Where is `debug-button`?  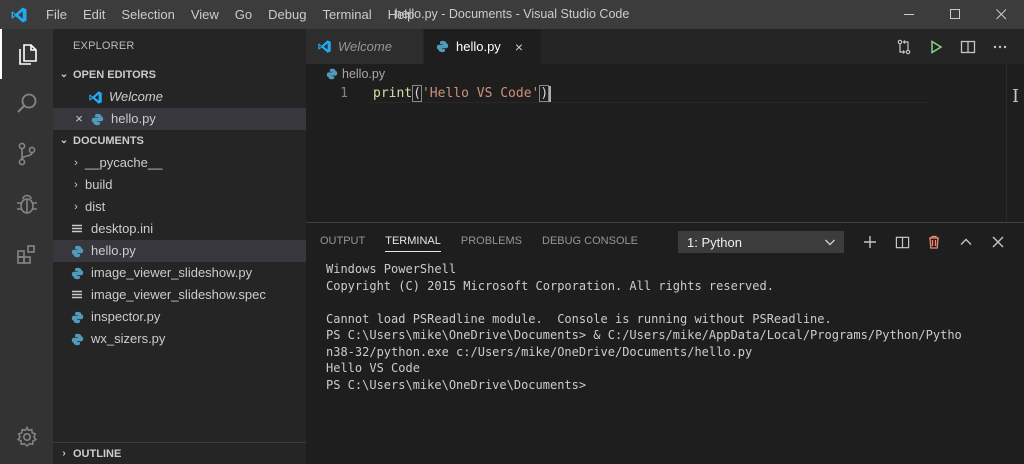
debug-button is located at coordinates (26, 204).